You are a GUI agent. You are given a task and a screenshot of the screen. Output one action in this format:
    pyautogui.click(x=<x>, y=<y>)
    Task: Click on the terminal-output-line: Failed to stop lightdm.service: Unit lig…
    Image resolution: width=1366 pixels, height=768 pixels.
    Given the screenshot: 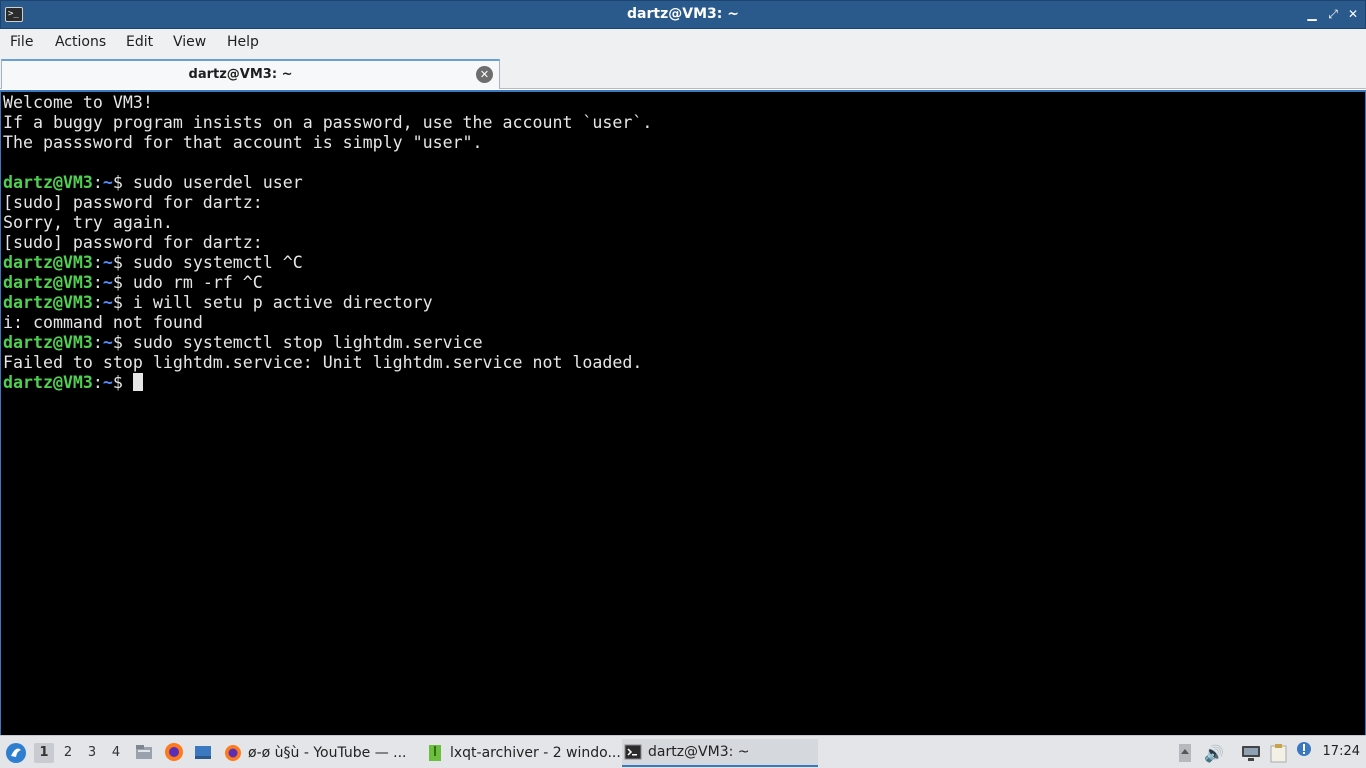 What is the action you would take?
    pyautogui.click(x=683, y=363)
    